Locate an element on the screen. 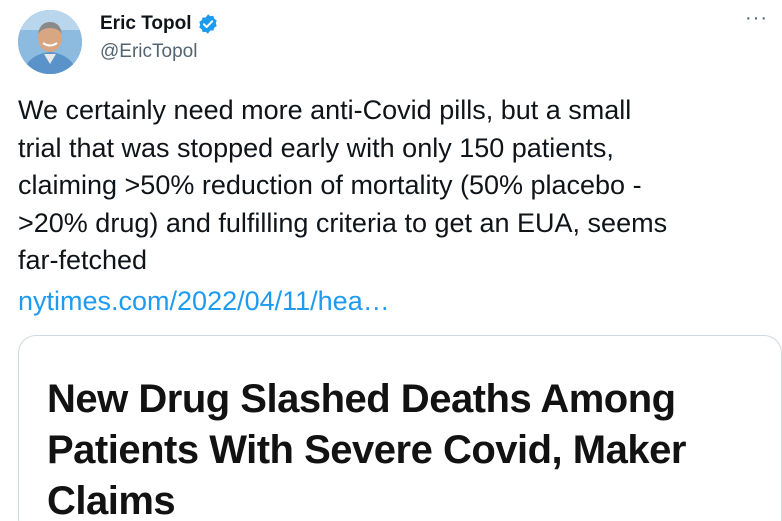 The height and width of the screenshot is (521, 782). verified-badge-icon is located at coordinates (208, 24).